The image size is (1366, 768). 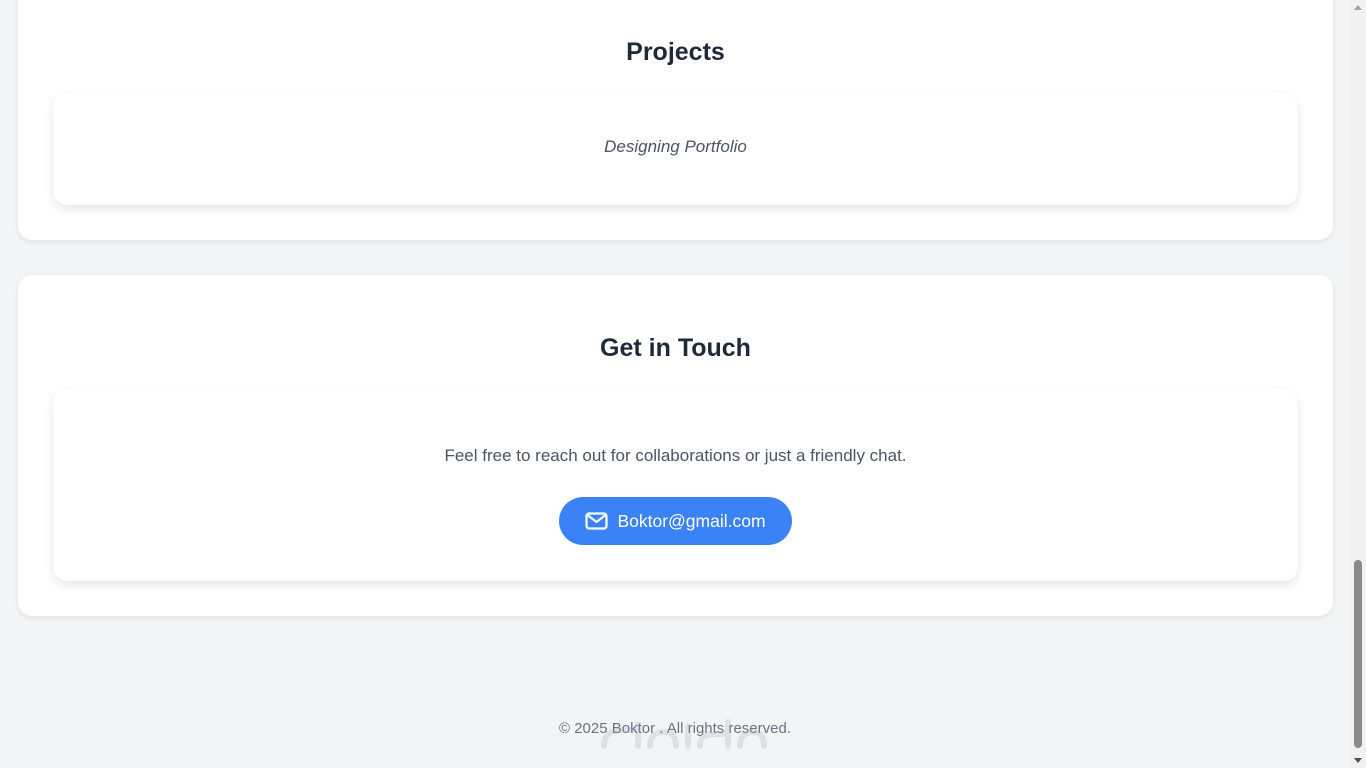 I want to click on project-name: Designing Portfolio, so click(x=675, y=146).